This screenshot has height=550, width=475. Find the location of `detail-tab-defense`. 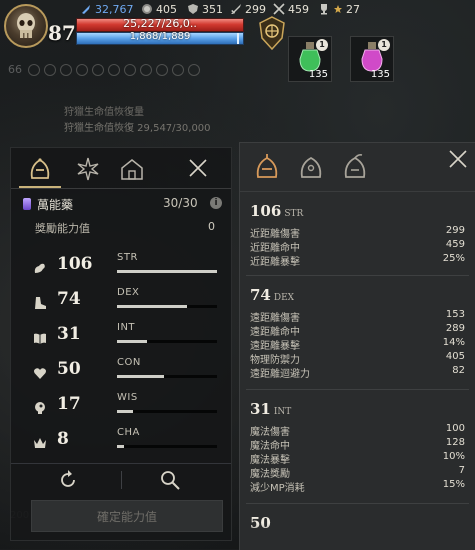

detail-tab-defense is located at coordinates (311, 168).